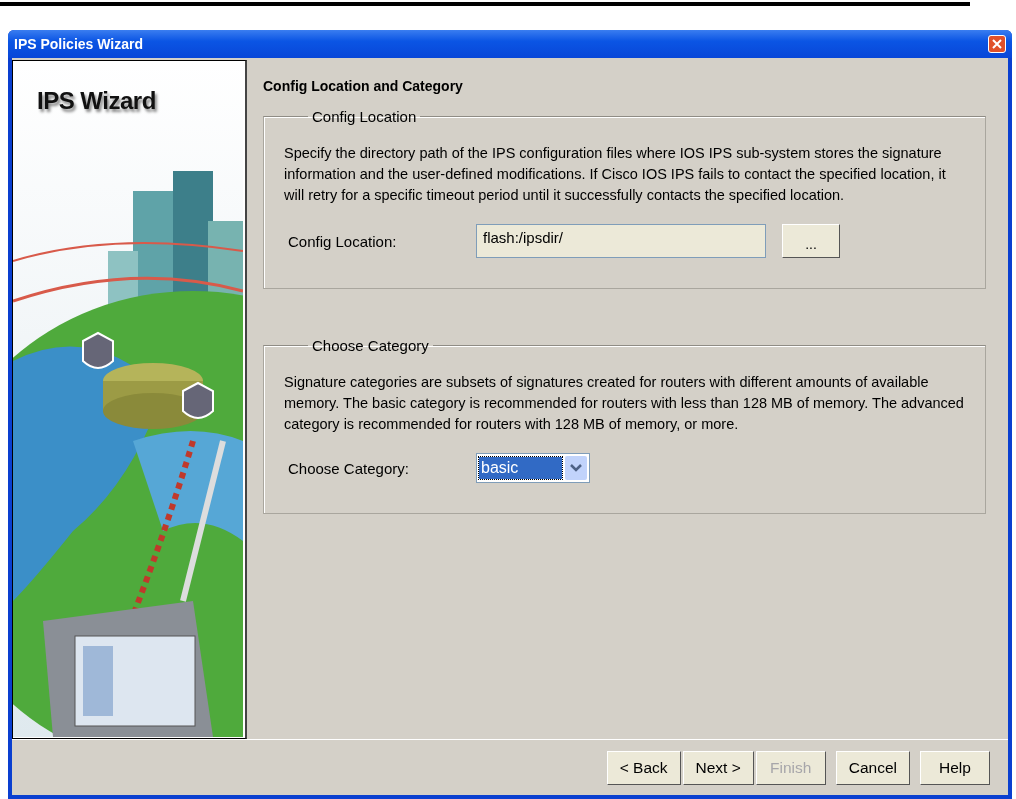  Describe the element at coordinates (621, 241) in the screenshot. I see `config-location-input: flash:/ipsdir/` at that location.